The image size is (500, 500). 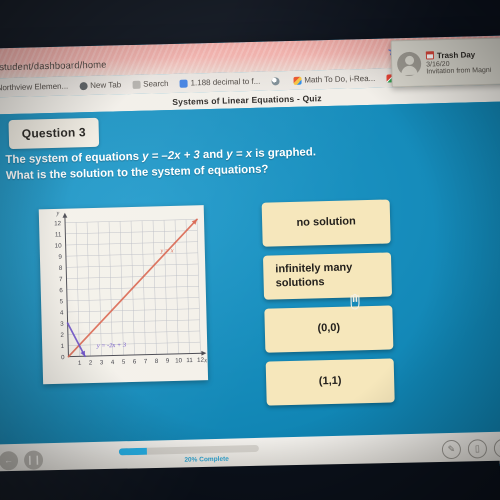 What do you see at coordinates (156, 84) in the screenshot?
I see `bookmark-label: Search` at bounding box center [156, 84].